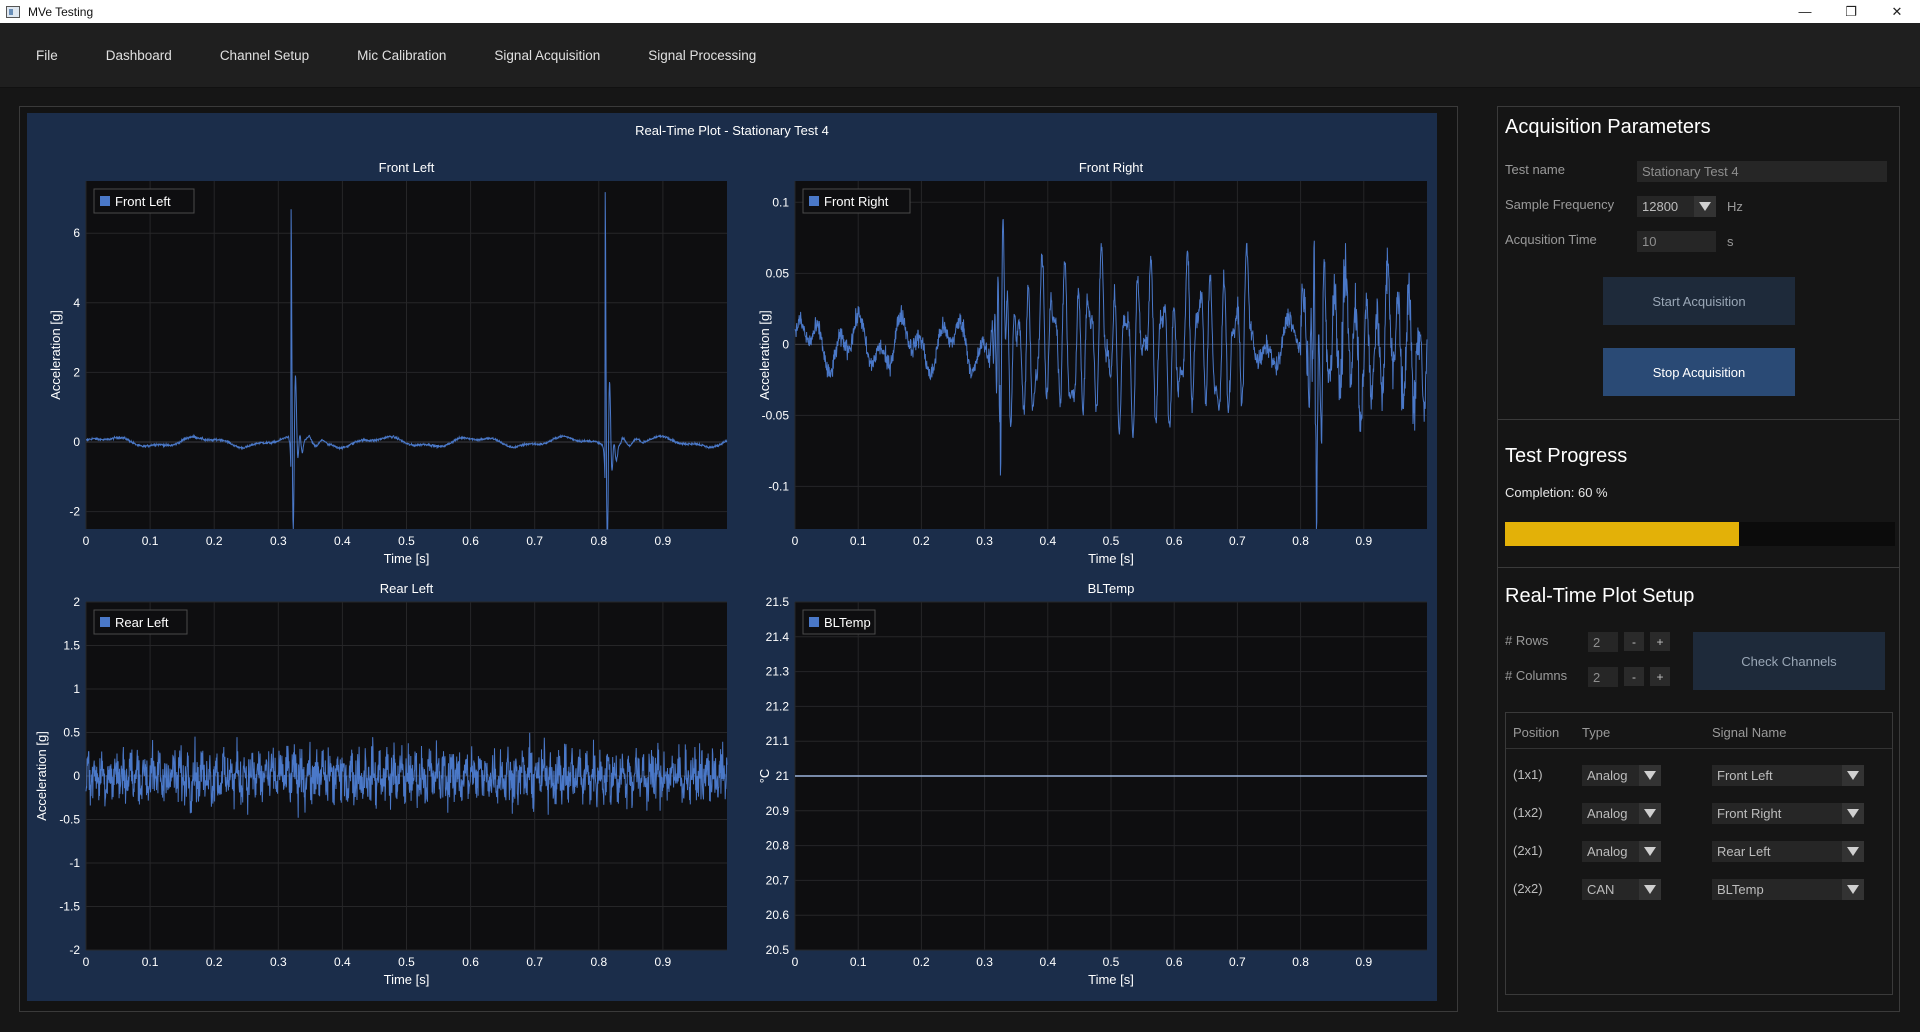 This screenshot has width=1920, height=1032. What do you see at coordinates (407, 588) in the screenshot?
I see `plot-title: Rear Left` at bounding box center [407, 588].